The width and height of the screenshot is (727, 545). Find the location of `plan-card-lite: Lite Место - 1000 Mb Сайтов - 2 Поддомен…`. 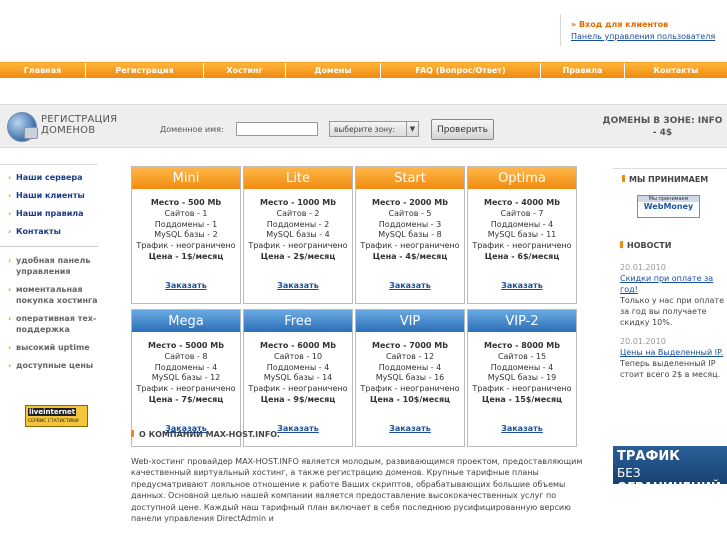

plan-card-lite: Lite Место - 1000 Mb Сайтов - 2 Поддомен… is located at coordinates (298, 235).